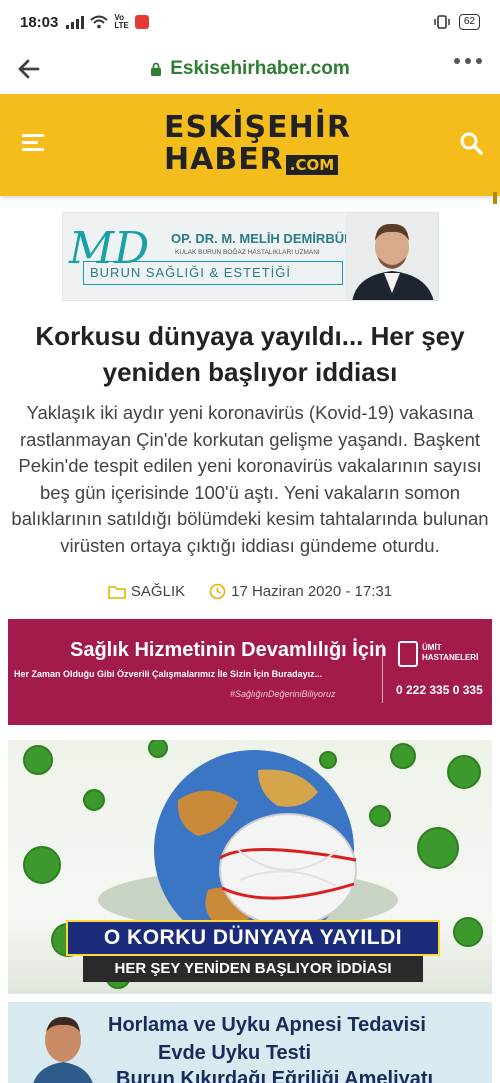 This screenshot has height=1083, width=500. Describe the element at coordinates (99, 22) in the screenshot. I see `wifi-icon` at that location.